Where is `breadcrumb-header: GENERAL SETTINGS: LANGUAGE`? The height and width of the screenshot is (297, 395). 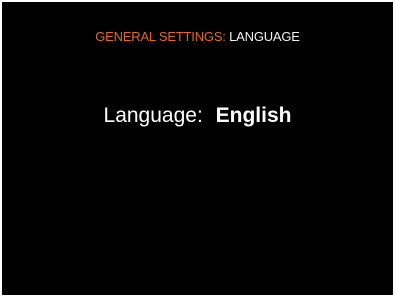
breadcrumb-header: GENERAL SETTINGS: LANGUAGE is located at coordinates (197, 37).